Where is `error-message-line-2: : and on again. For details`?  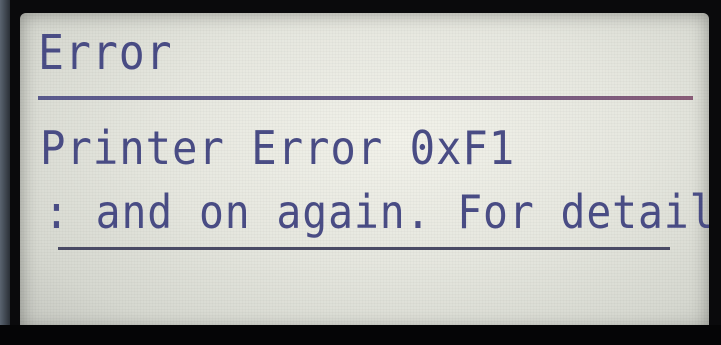
error-message-line-2: : and on again. For details is located at coordinates (376, 212).